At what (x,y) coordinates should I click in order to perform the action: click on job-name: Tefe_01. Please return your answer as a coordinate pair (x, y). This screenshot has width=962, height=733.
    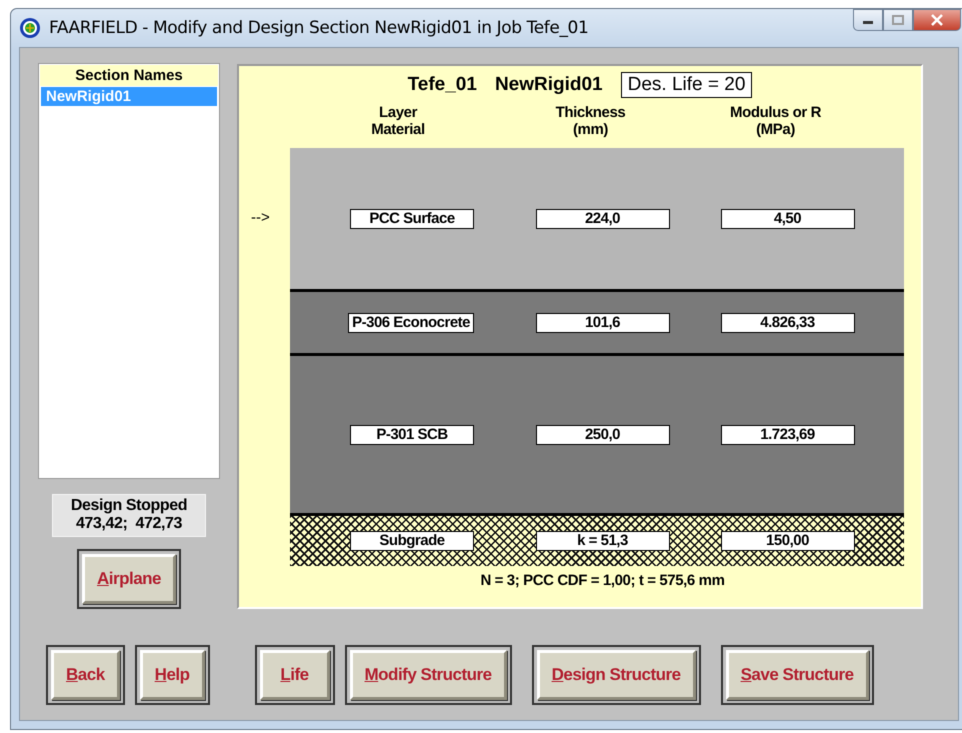
    Looking at the image, I should click on (442, 85).